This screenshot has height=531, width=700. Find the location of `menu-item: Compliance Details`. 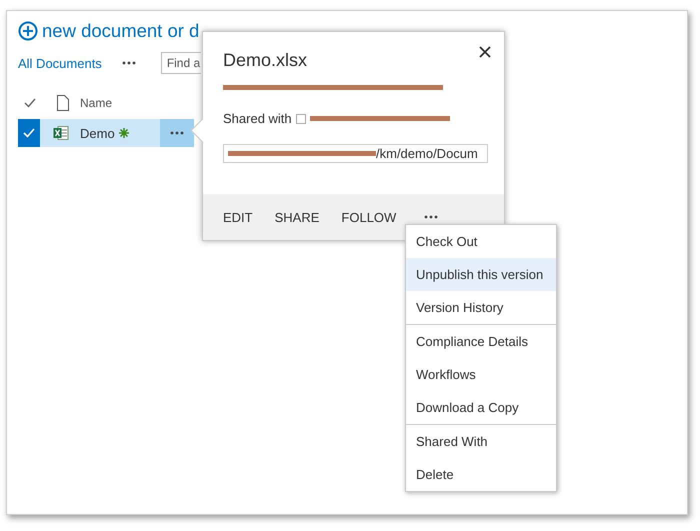

menu-item: Compliance Details is located at coordinates (481, 341).